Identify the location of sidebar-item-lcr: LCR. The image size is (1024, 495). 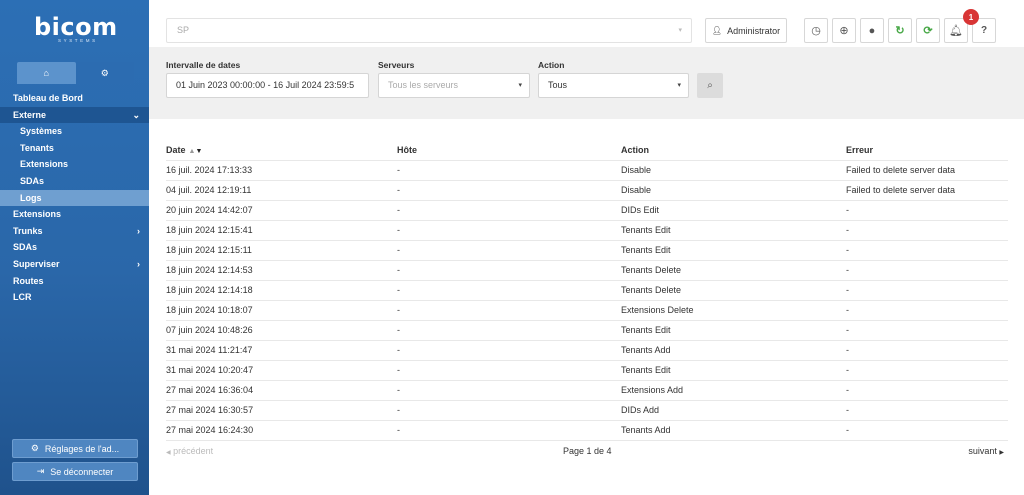
(74, 297).